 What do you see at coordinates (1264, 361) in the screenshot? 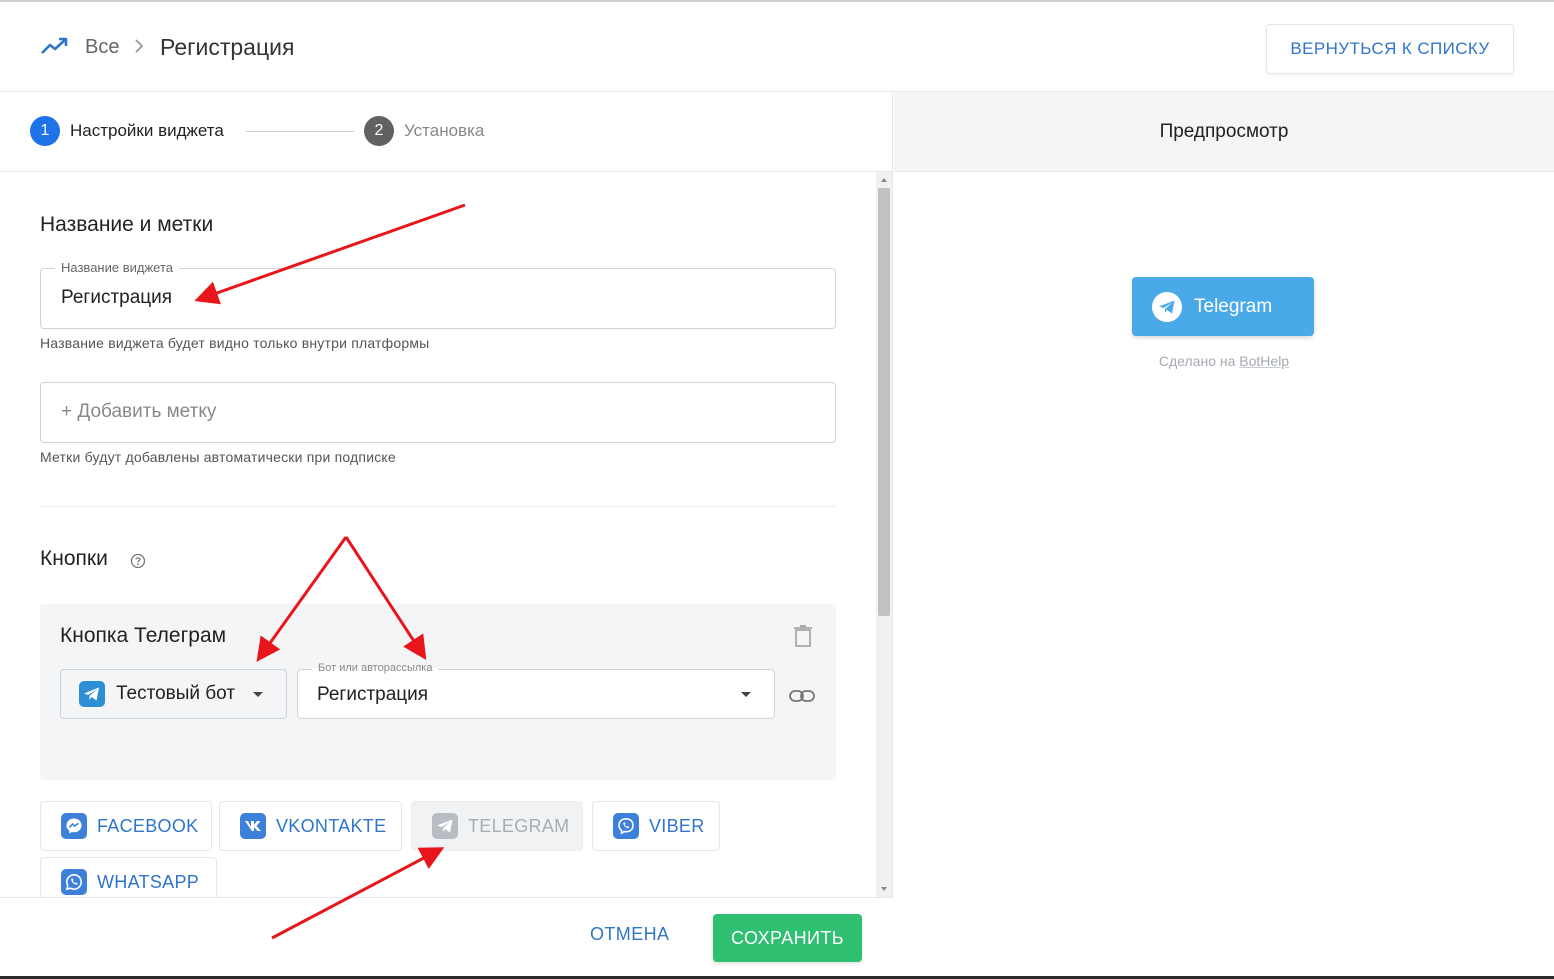
I see `bothelp-link: BotHelp` at bounding box center [1264, 361].